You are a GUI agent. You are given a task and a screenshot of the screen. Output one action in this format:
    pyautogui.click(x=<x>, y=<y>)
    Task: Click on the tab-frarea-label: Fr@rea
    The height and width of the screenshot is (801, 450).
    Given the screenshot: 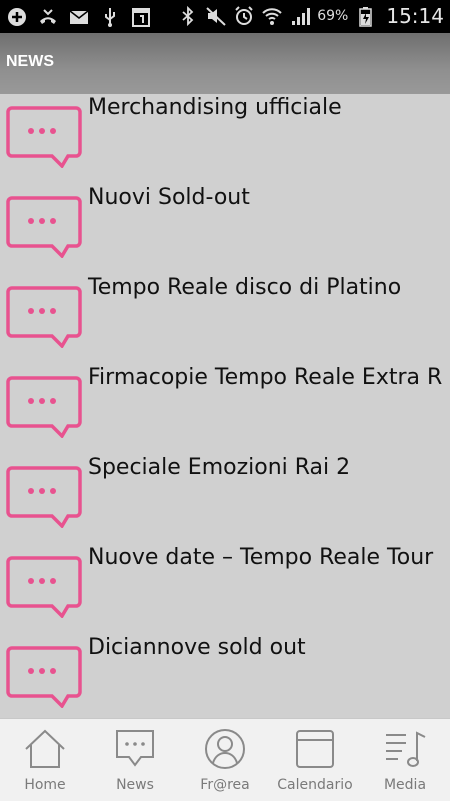 What is the action you would take?
    pyautogui.click(x=225, y=785)
    